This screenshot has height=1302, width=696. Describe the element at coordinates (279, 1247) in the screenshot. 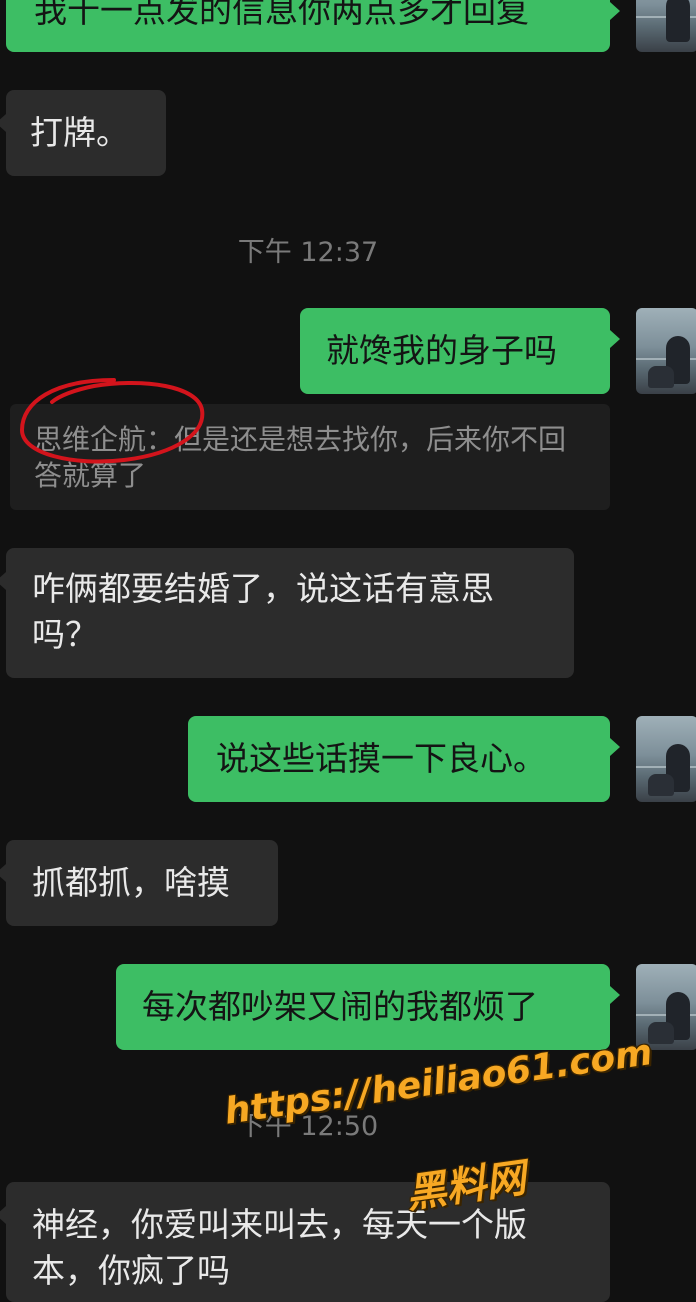

I see `message-text: 神经，你爱叫来叫去，每天一个版本，你疯了吗` at that location.